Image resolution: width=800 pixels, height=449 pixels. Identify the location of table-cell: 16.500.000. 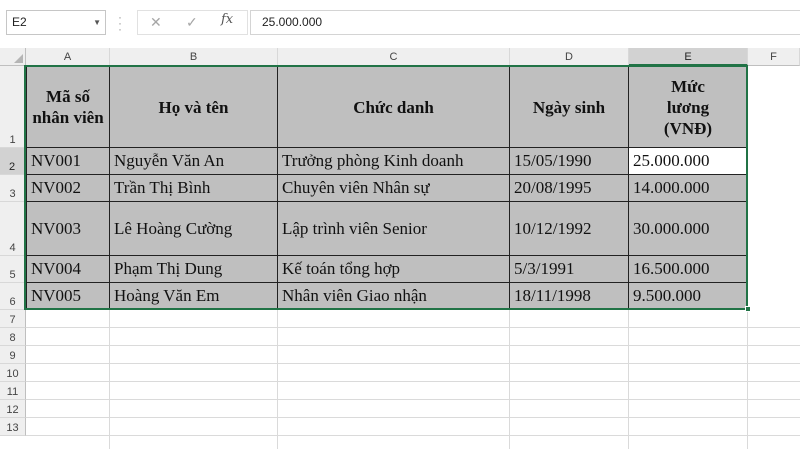
(688, 269).